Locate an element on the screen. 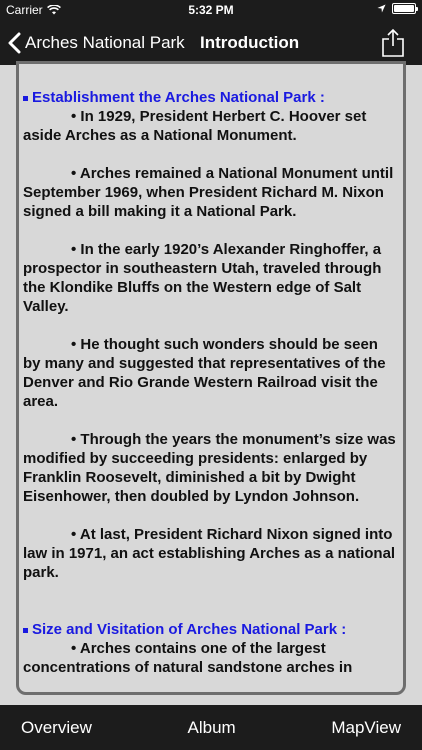 The image size is (422, 750). section-heading-text: Establishment the Arches National Park : is located at coordinates (178, 97).